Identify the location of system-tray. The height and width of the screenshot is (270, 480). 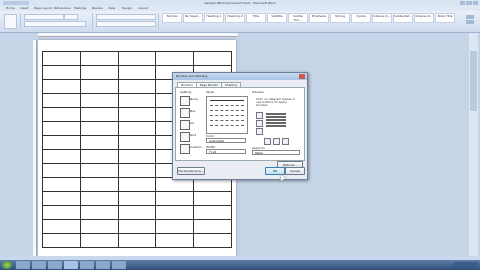
(466, 265).